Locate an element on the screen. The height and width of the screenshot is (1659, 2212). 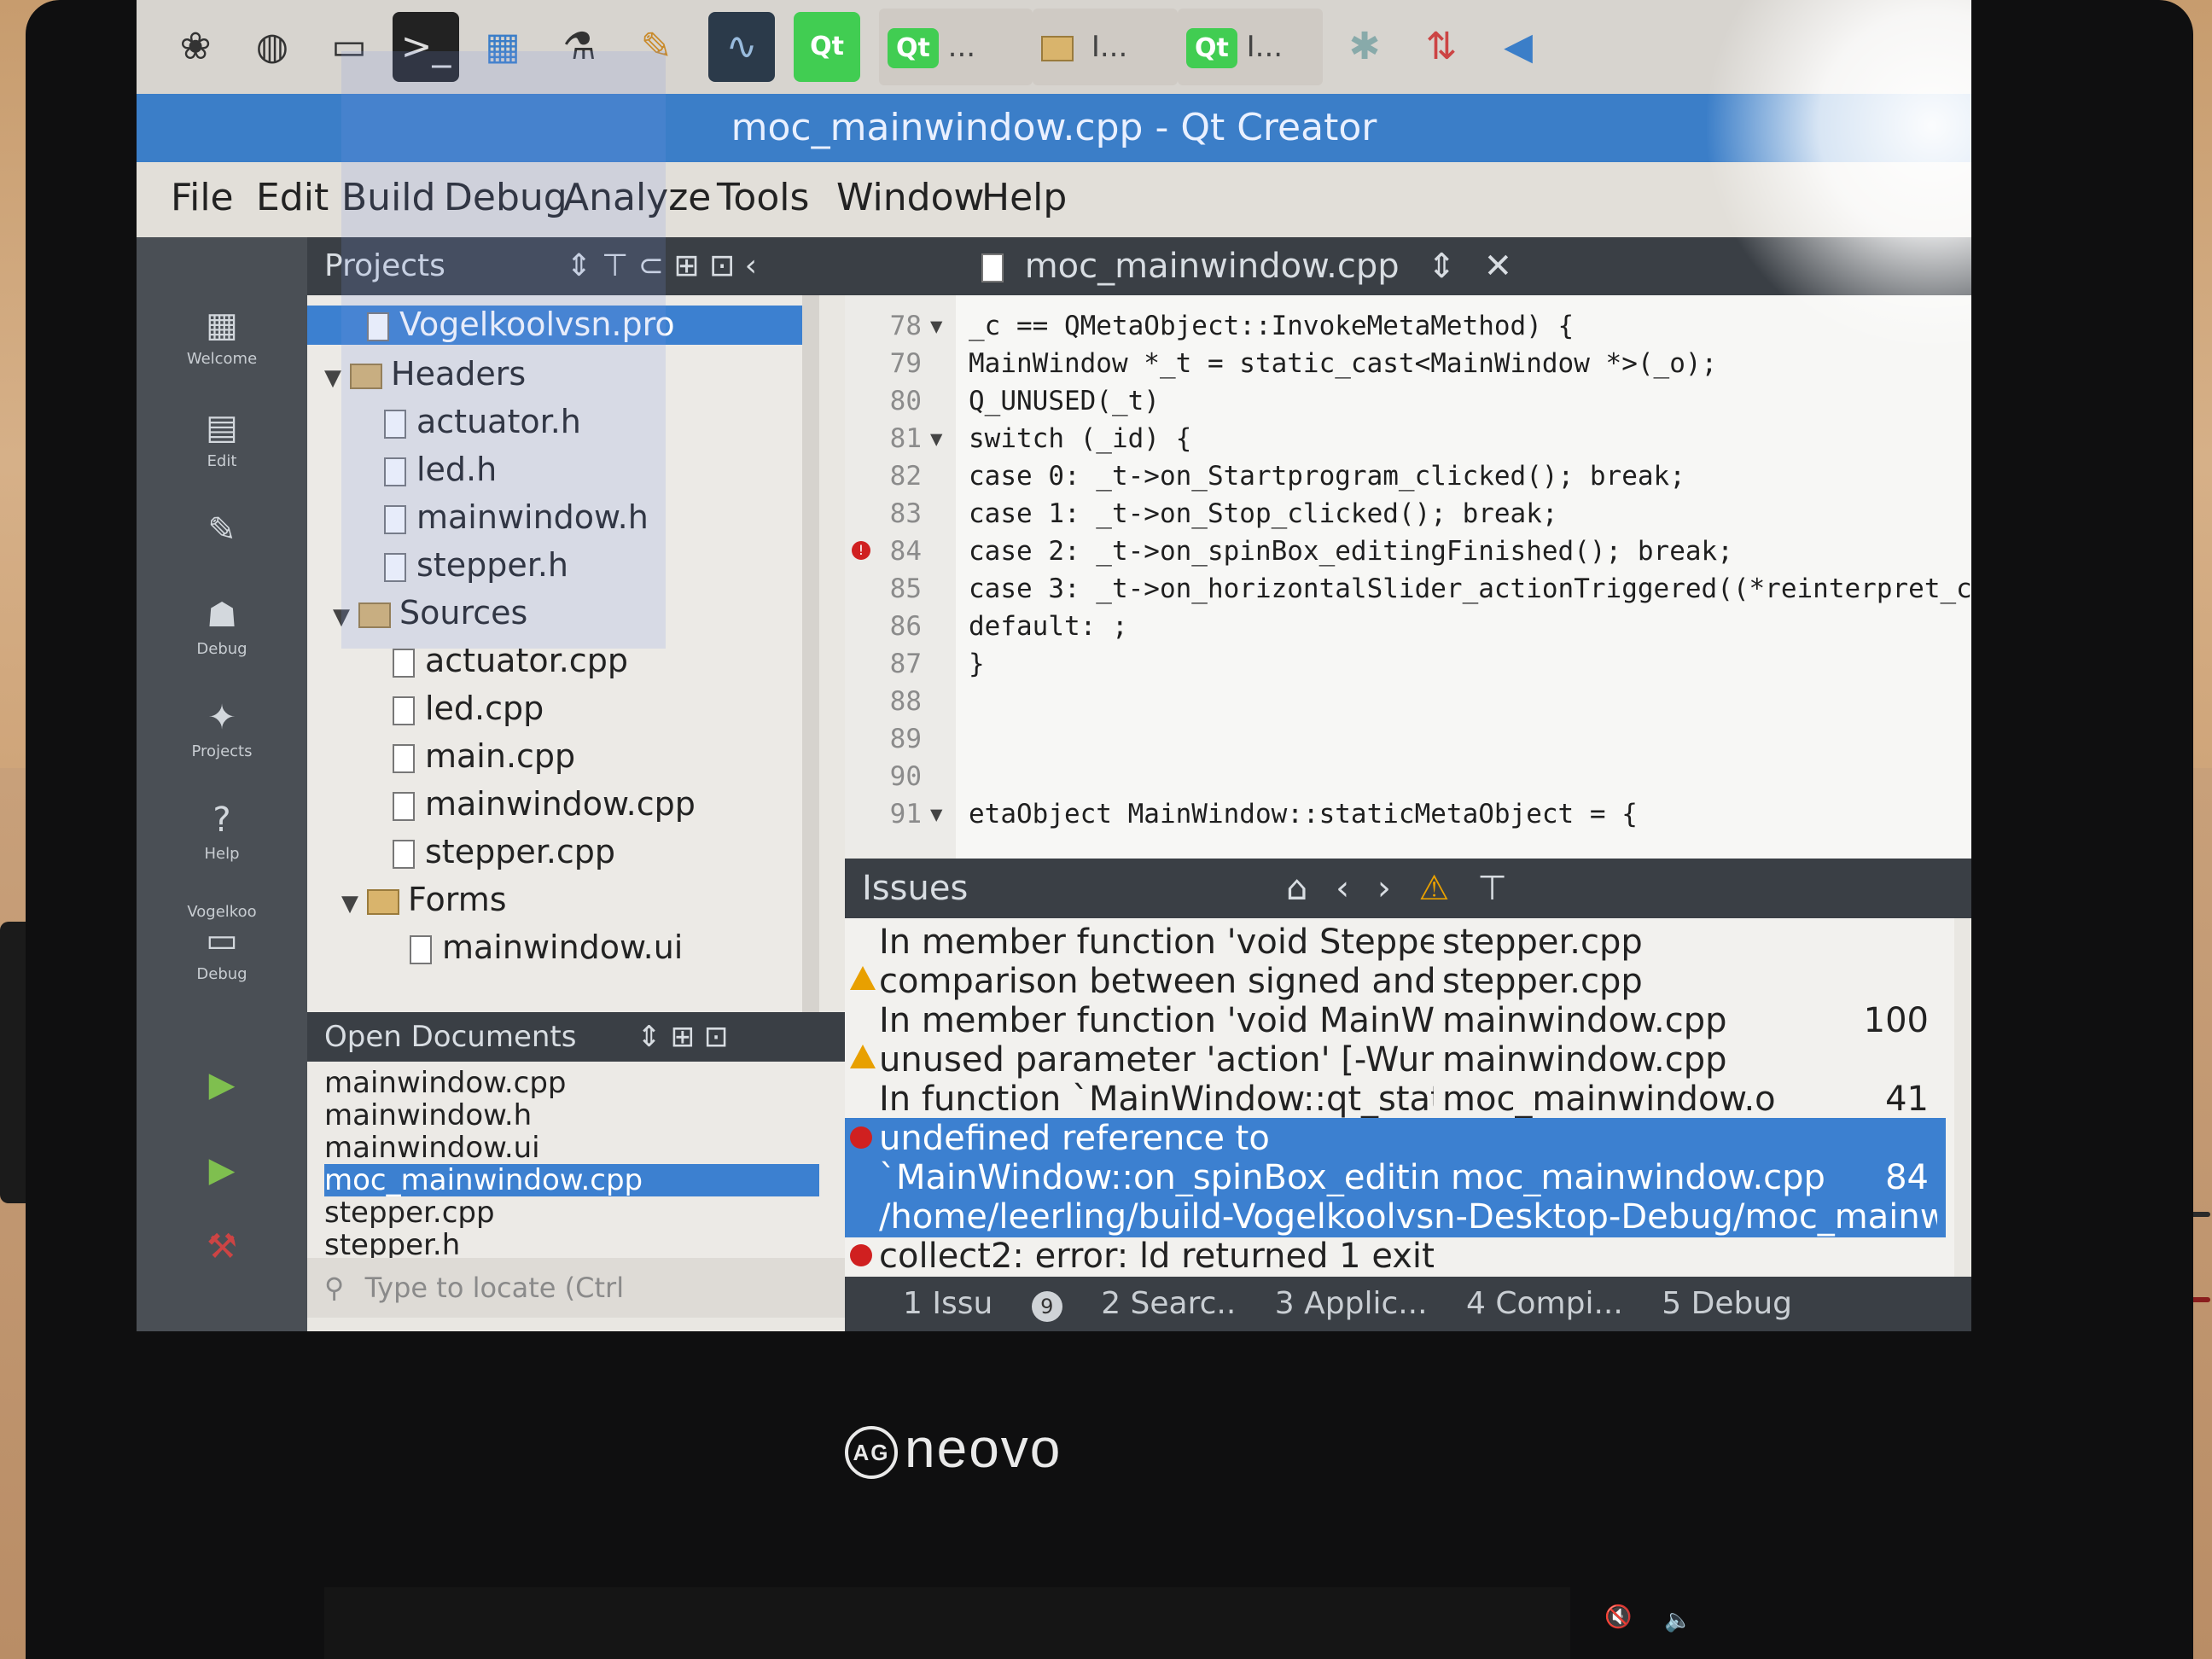
code-line: 90 is located at coordinates (1408, 776).